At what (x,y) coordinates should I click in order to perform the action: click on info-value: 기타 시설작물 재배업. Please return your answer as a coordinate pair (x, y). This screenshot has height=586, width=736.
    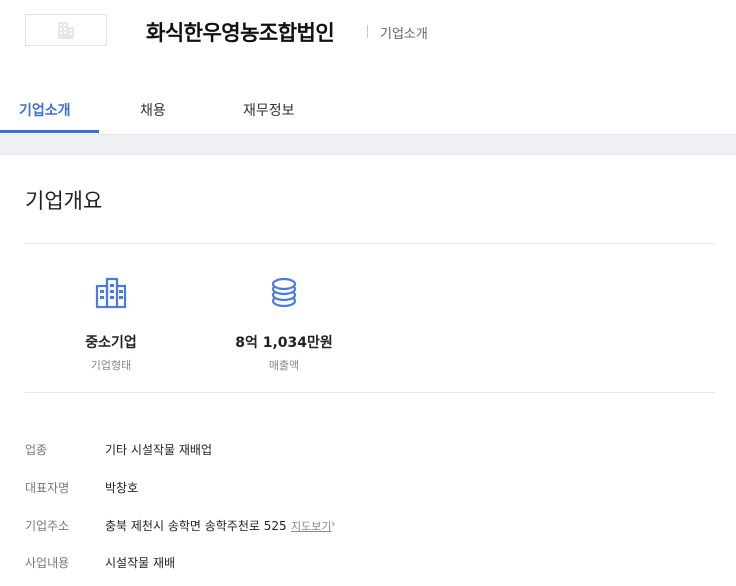
    Looking at the image, I should click on (158, 450).